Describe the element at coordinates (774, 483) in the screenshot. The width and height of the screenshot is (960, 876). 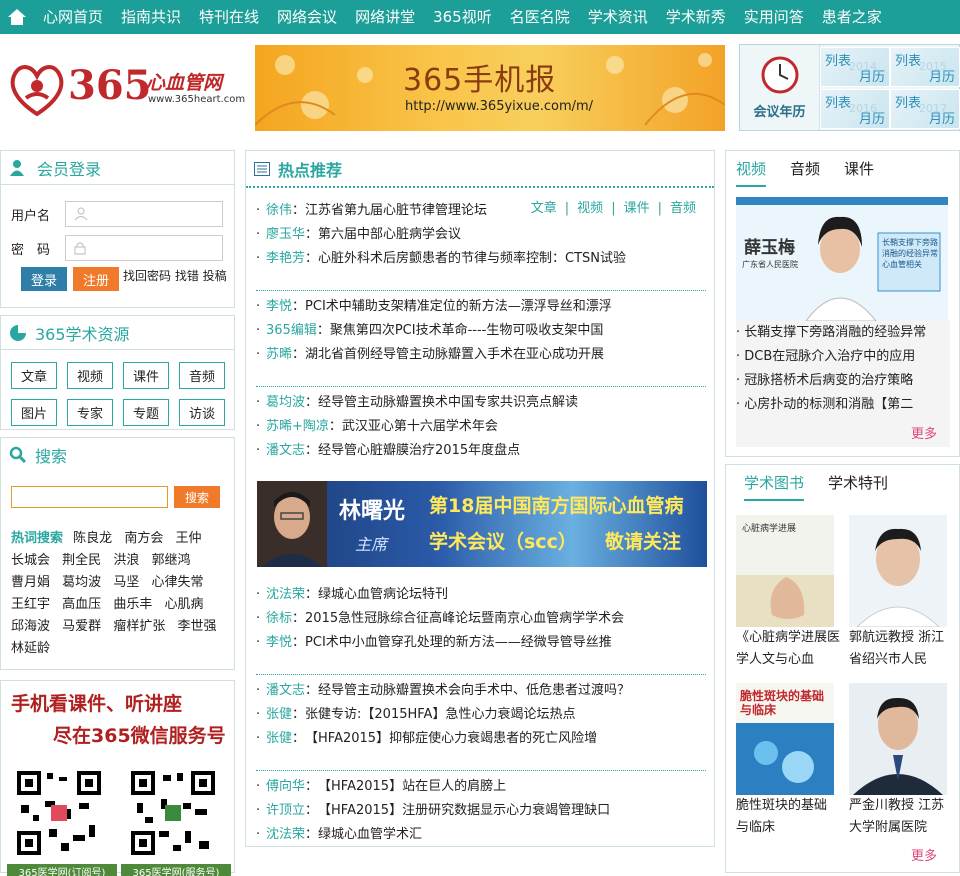
I see `tab-books: 学术图书` at that location.